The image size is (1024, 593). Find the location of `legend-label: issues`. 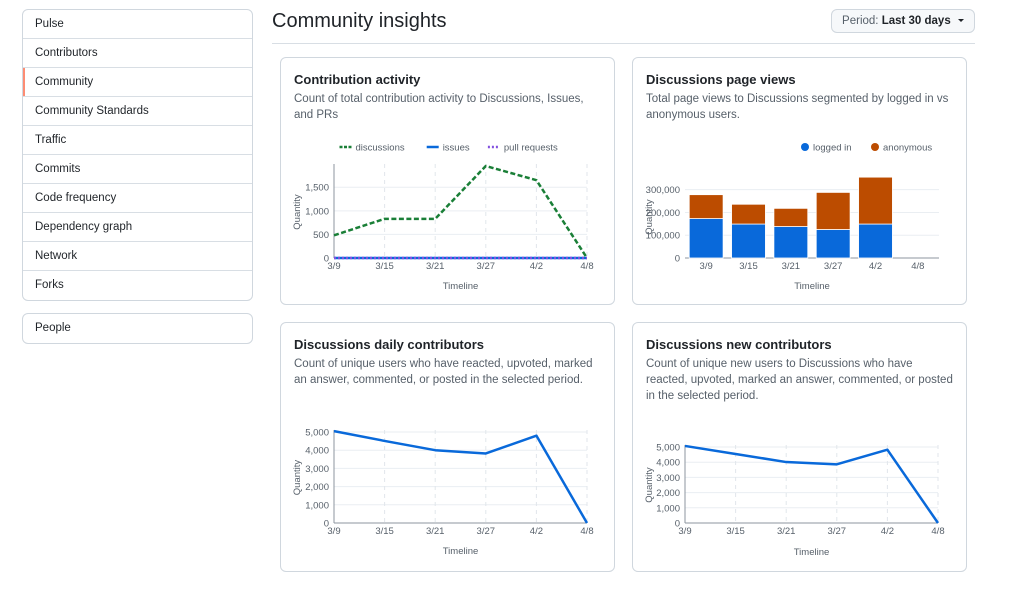

legend-label: issues is located at coordinates (456, 148).